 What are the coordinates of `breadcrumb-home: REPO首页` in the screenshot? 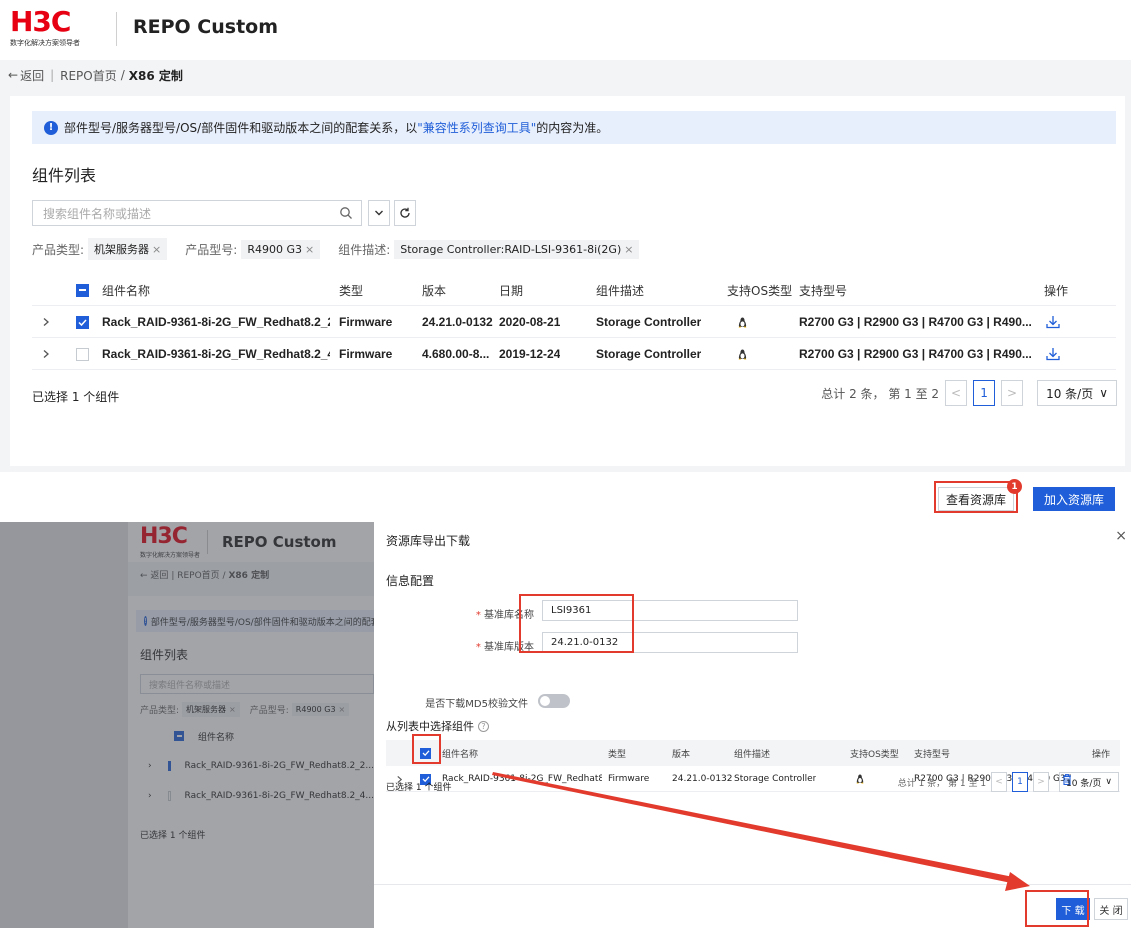 It's located at (88, 75).